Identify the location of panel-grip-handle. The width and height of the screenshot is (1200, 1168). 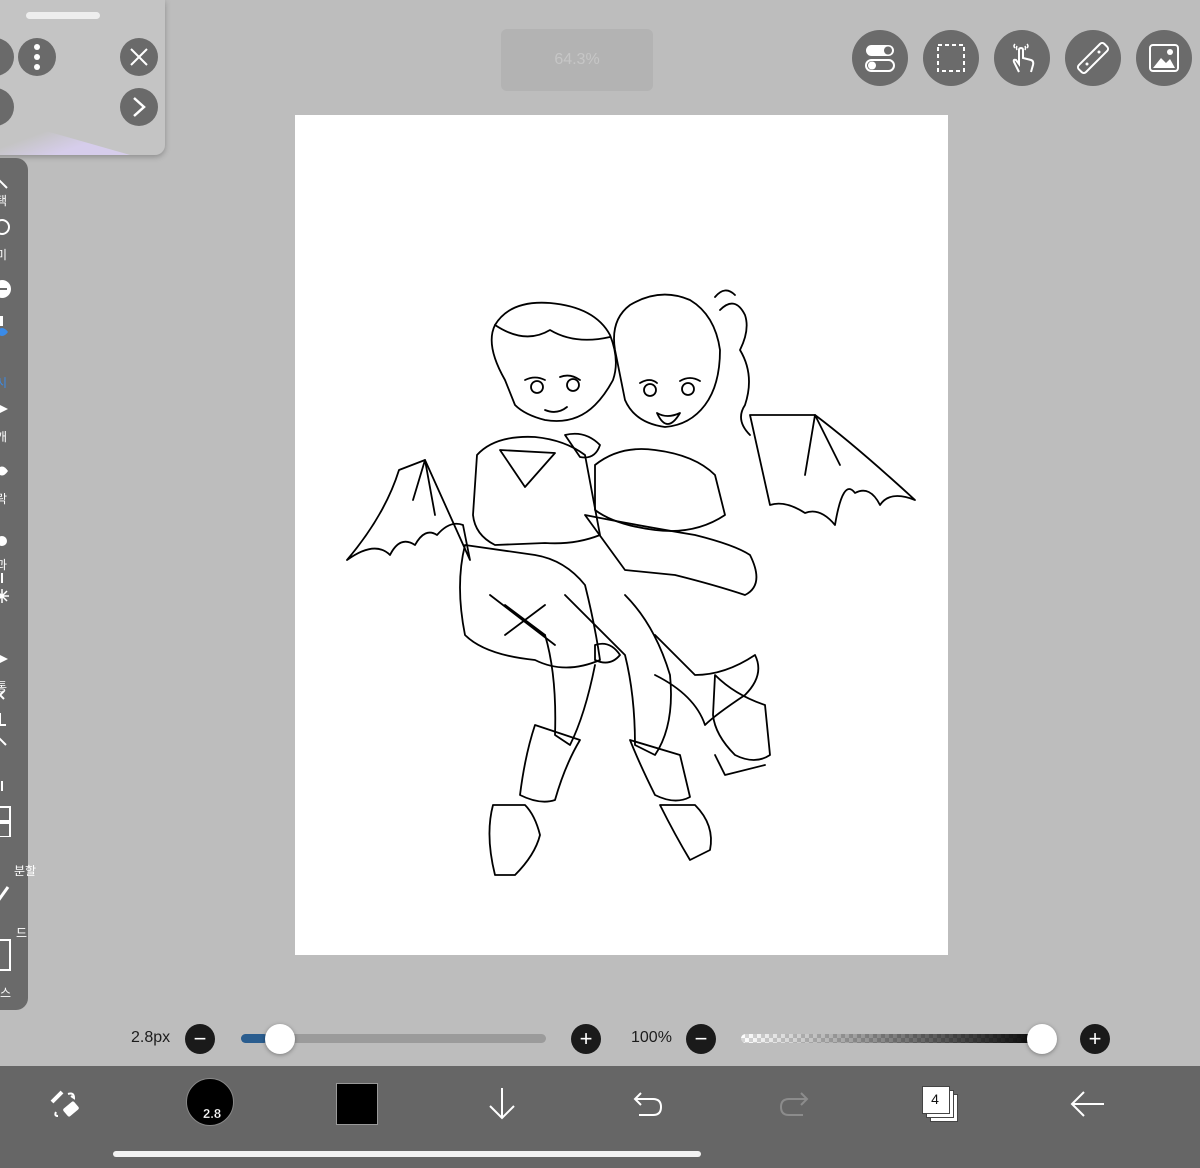
(63, 15).